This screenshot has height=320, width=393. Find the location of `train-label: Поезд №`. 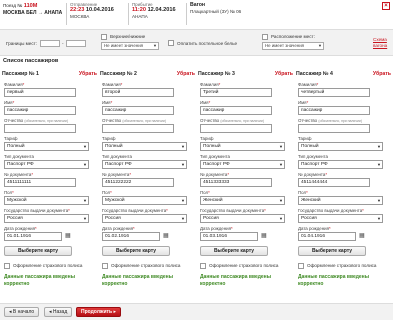

train-label: Поезд № is located at coordinates (13, 5).